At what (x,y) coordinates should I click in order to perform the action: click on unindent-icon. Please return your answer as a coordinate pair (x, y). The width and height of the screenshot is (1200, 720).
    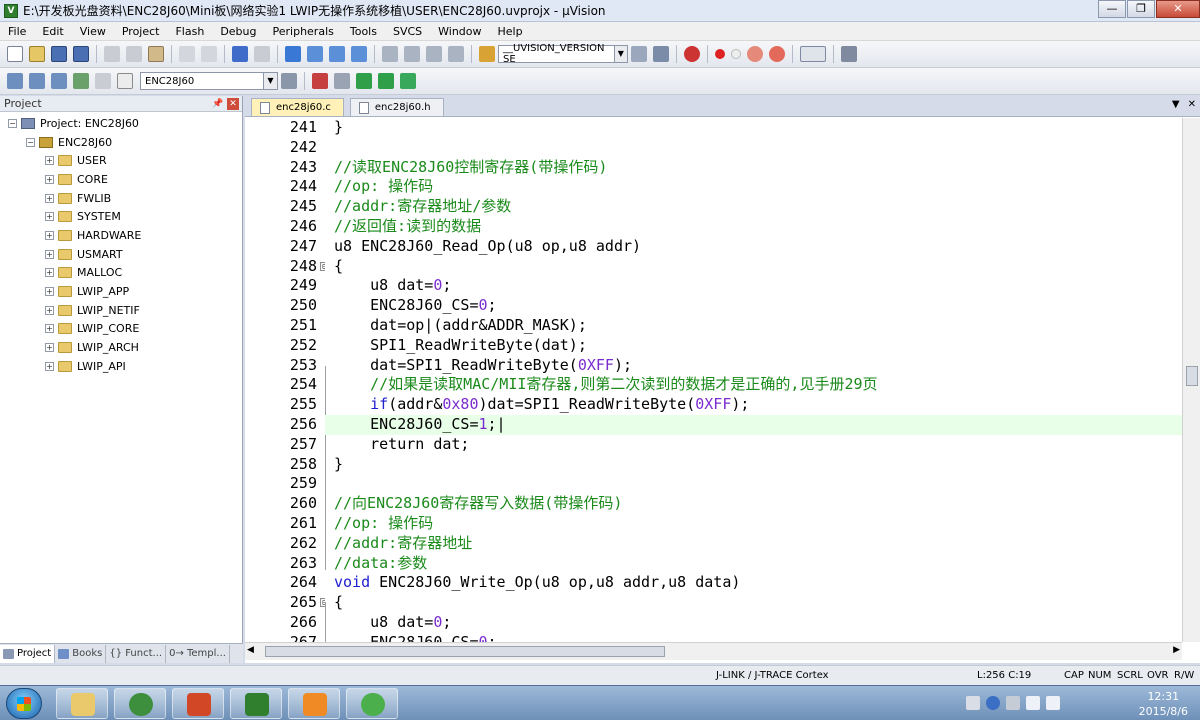
    Looking at the image, I should click on (412, 54).